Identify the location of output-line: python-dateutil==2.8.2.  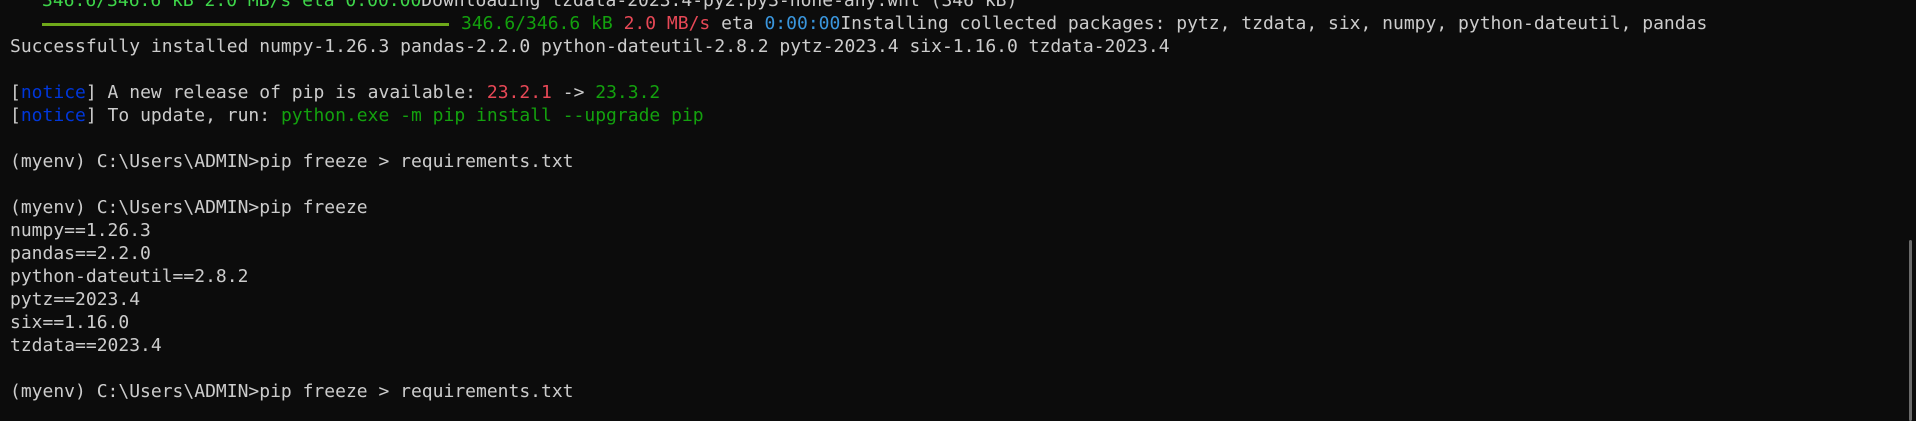
(129, 276).